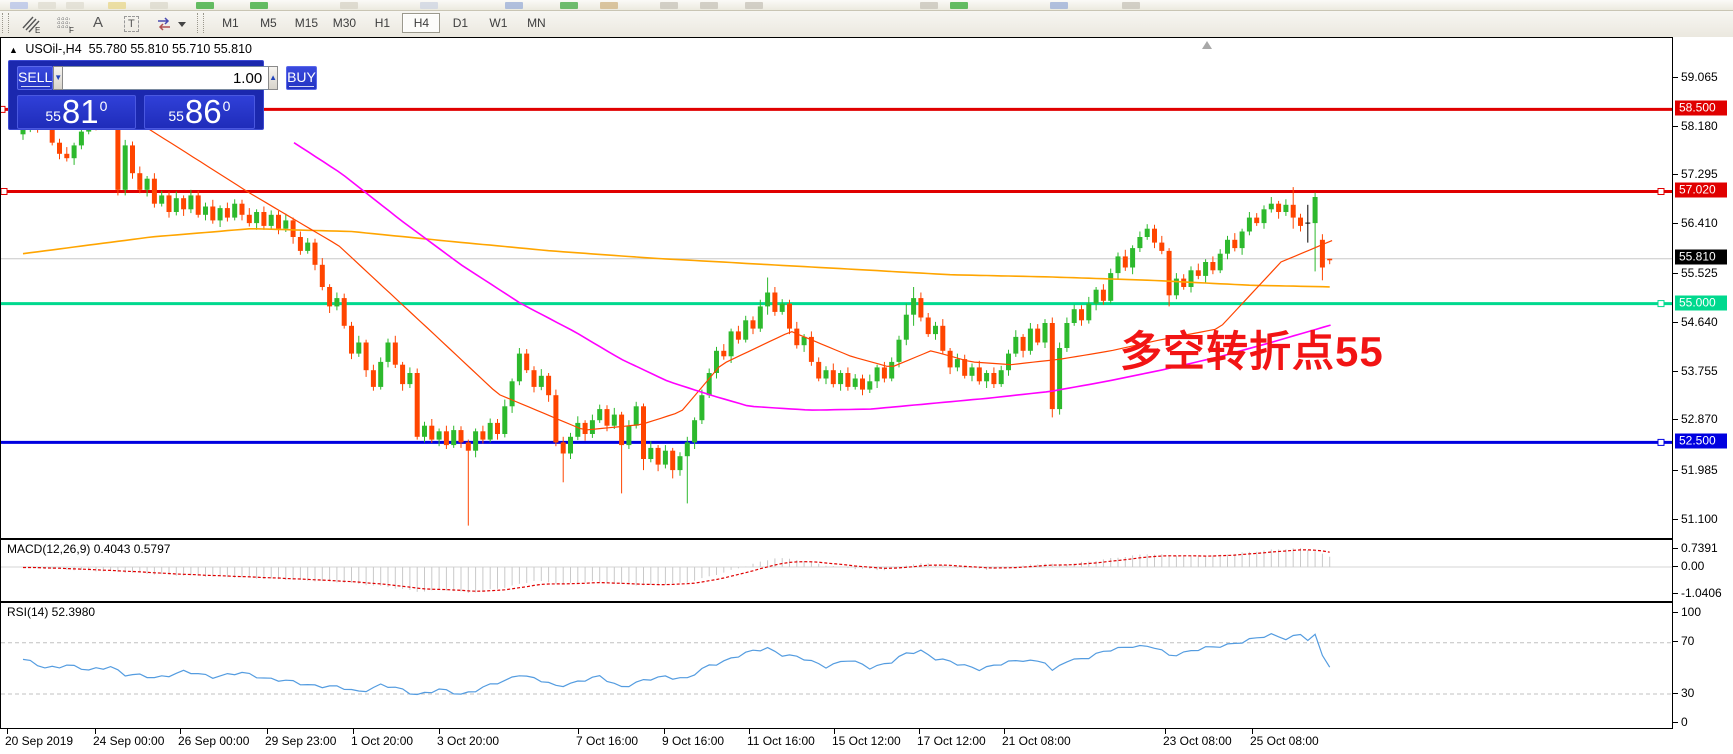  What do you see at coordinates (1688, 641) in the screenshot?
I see `price-axis-label: 70` at bounding box center [1688, 641].